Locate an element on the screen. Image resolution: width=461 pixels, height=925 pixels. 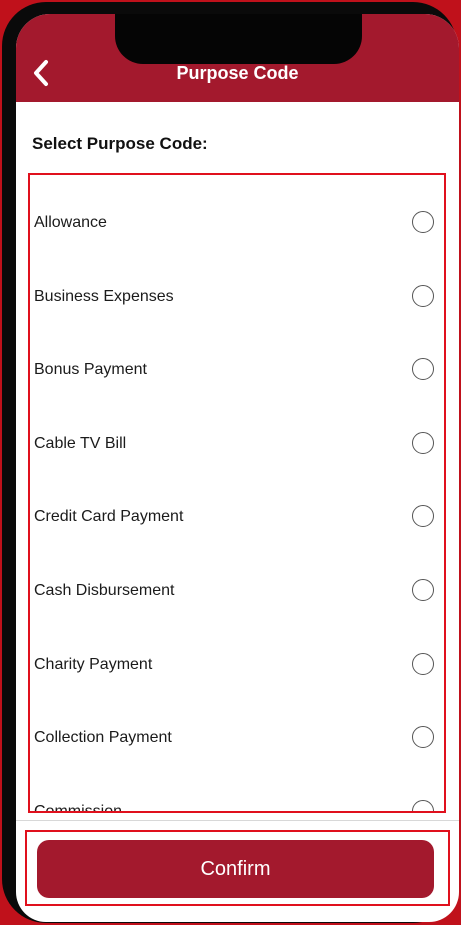
list-item-business-expenses: Business Expenses is located at coordinates (237, 298).